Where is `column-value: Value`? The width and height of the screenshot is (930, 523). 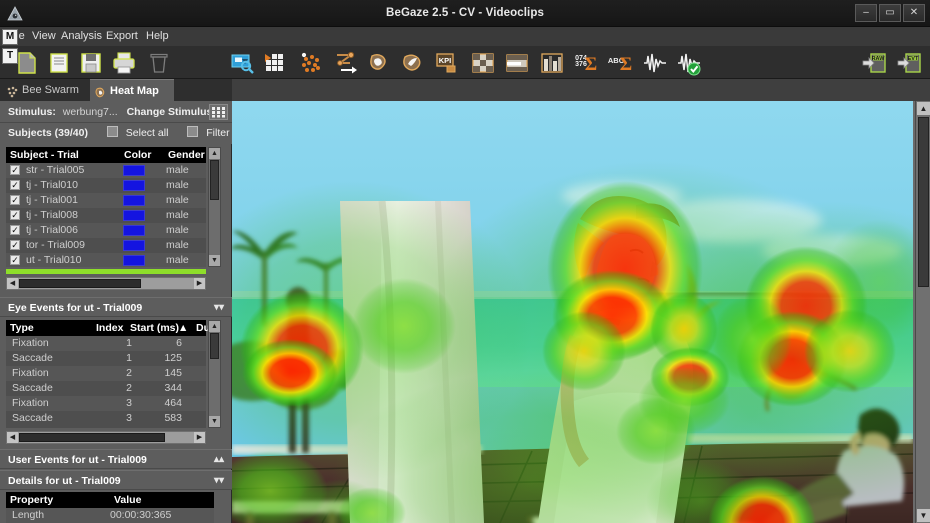 column-value: Value is located at coordinates (146, 500).